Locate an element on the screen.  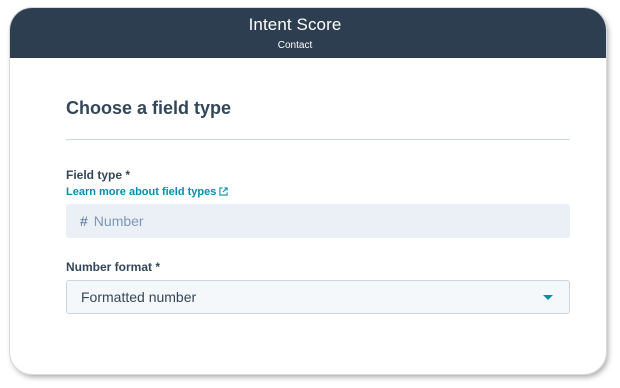
number-format-selected-value: Formatted number is located at coordinates (139, 297).